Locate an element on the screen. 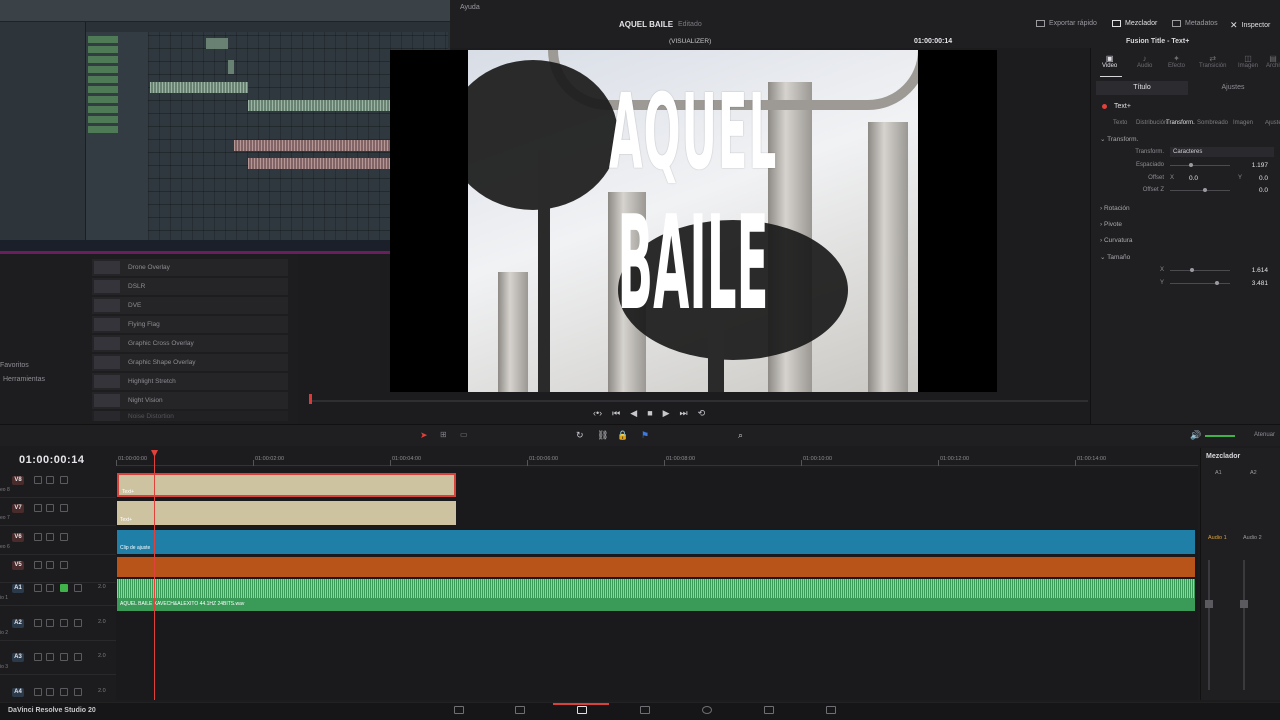 The width and height of the screenshot is (1280, 720). skip-start-icon: ⏮ is located at coordinates (616, 413).